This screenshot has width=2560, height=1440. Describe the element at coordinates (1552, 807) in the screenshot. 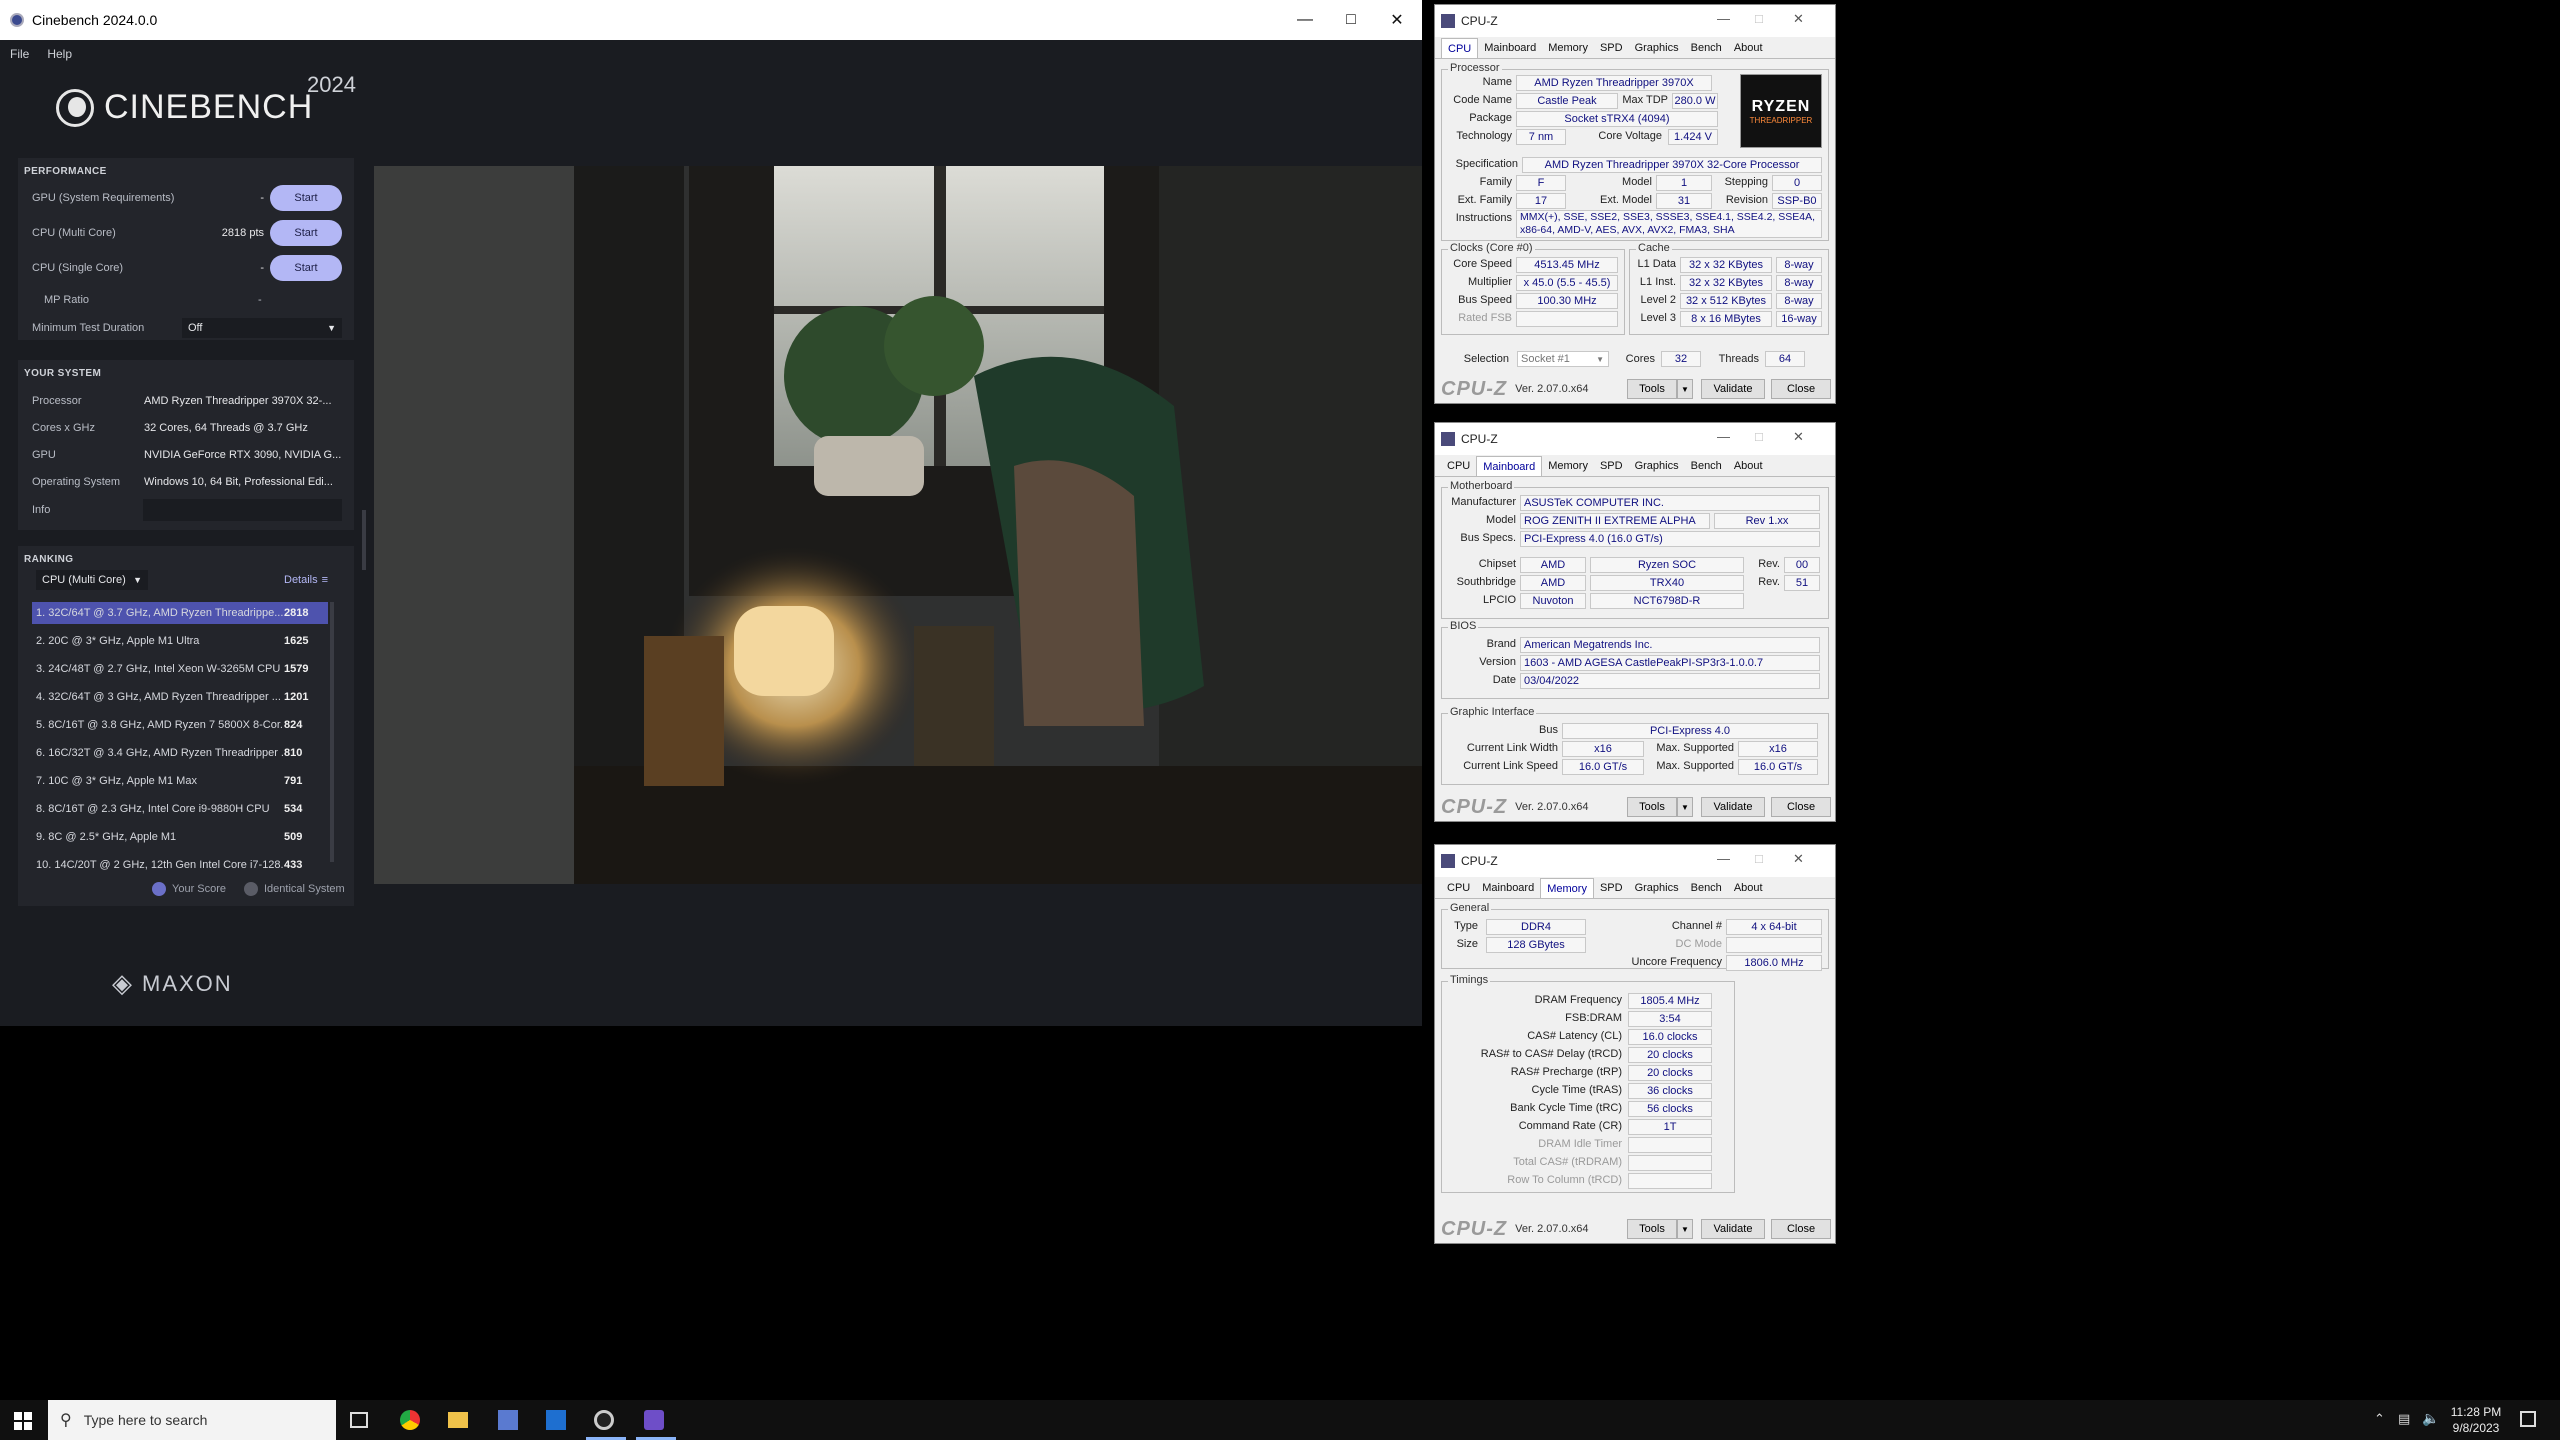

I see `cpuz-version: Ver. 2.07.0.x64` at that location.